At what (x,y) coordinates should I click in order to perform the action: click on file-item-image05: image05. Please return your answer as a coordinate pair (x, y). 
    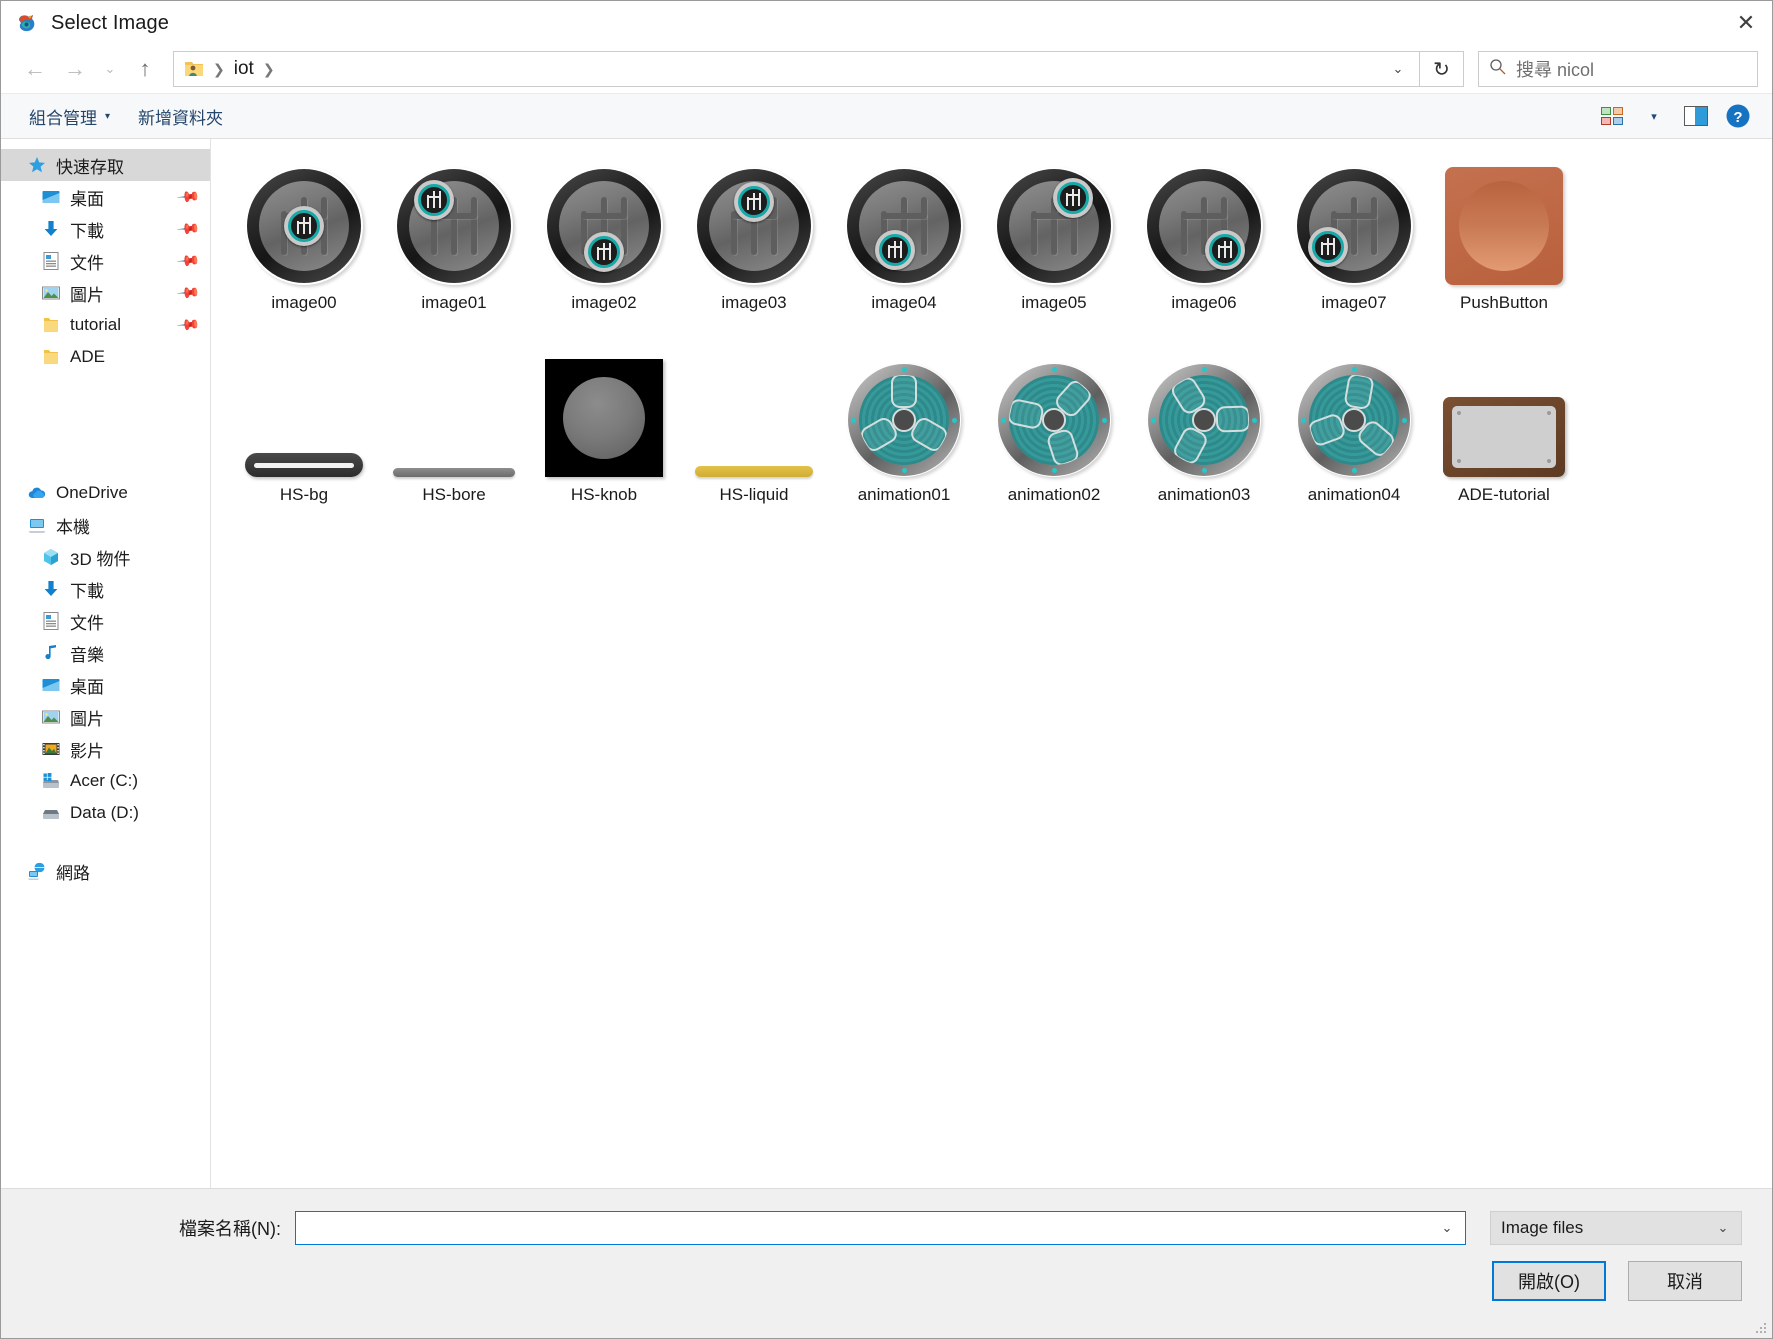
    Looking at the image, I should click on (1054, 235).